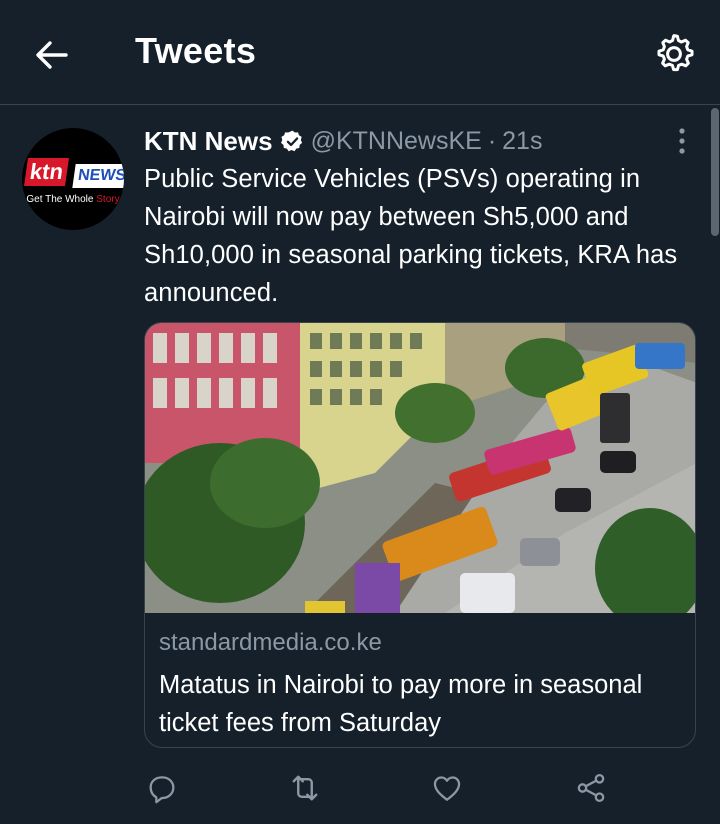 The width and height of the screenshot is (720, 824). I want to click on author-handle: @KTNNewsKE, so click(396, 141).